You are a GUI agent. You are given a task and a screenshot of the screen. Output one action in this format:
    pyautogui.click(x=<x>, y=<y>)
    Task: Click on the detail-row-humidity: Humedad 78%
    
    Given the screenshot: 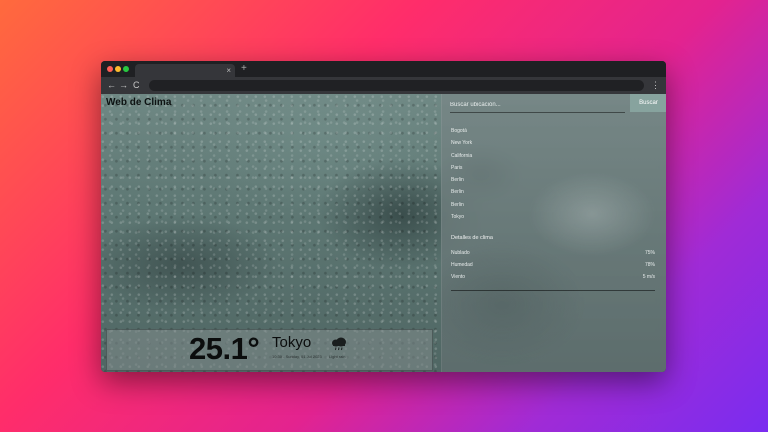 What is the action you would take?
    pyautogui.click(x=553, y=265)
    